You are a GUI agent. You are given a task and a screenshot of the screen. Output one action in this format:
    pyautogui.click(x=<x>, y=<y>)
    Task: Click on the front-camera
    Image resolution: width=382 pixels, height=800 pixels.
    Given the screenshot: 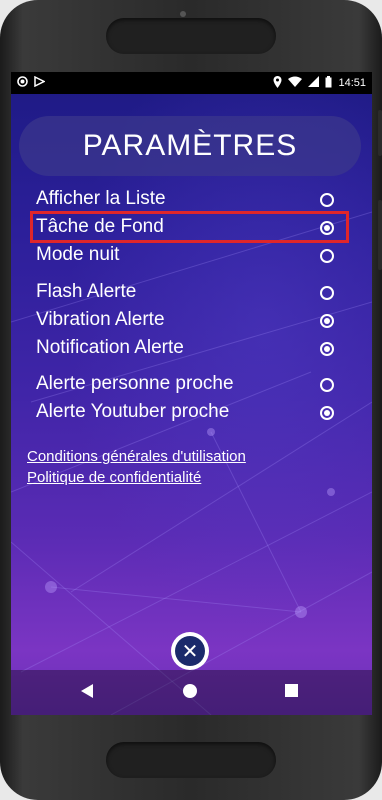 What is the action you would take?
    pyautogui.click(x=183, y=14)
    